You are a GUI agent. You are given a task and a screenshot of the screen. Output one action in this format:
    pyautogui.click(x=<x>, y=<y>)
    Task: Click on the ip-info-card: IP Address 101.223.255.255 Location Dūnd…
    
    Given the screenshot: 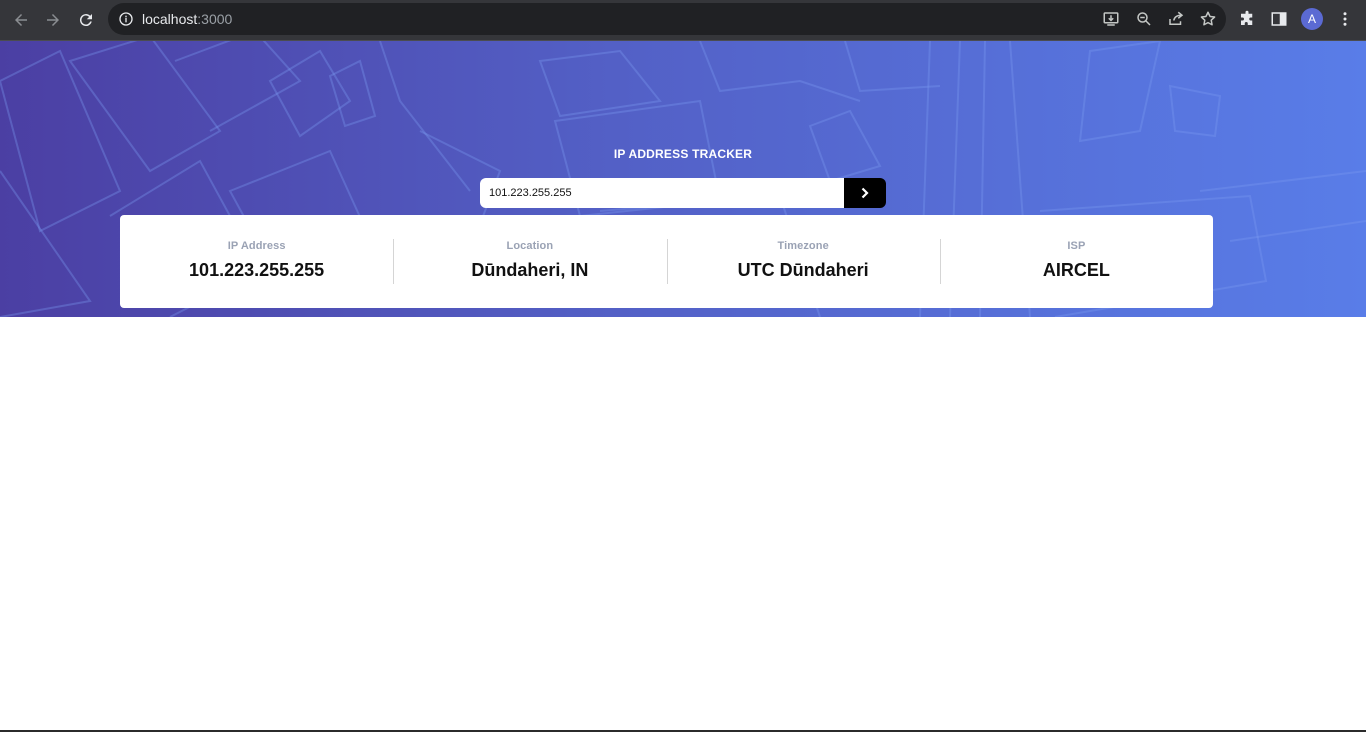 What is the action you would take?
    pyautogui.click(x=666, y=261)
    